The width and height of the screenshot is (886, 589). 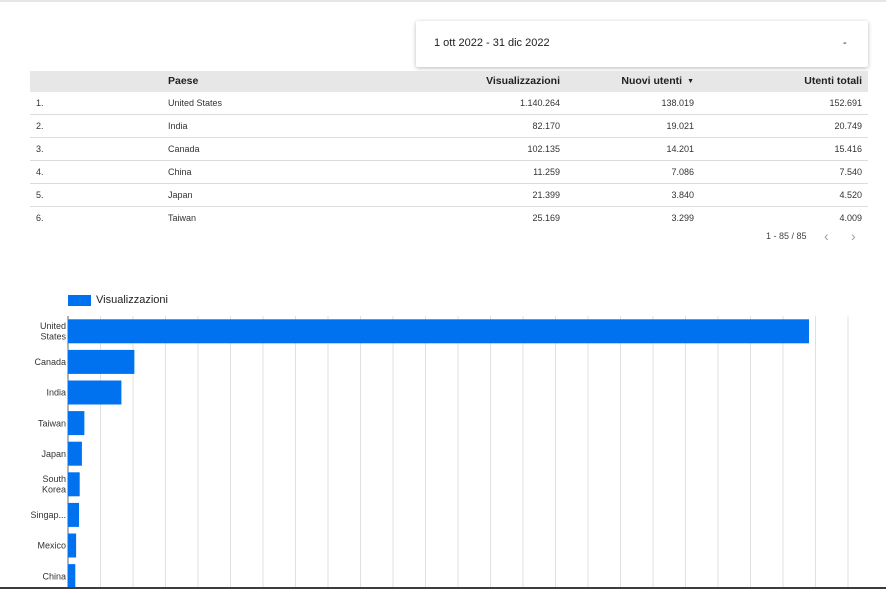 What do you see at coordinates (443, 1) in the screenshot?
I see `top-divider` at bounding box center [443, 1].